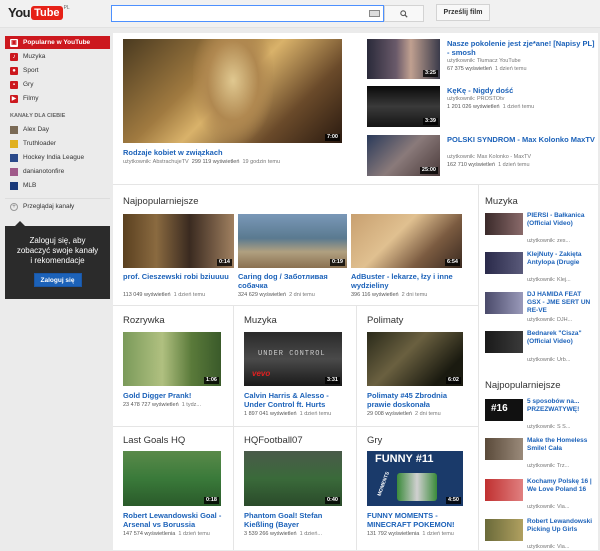 This screenshot has height=551, width=600. Describe the element at coordinates (233, 152) in the screenshot. I see `featured-title: Rodzaje kobiet w związkach` at that location.